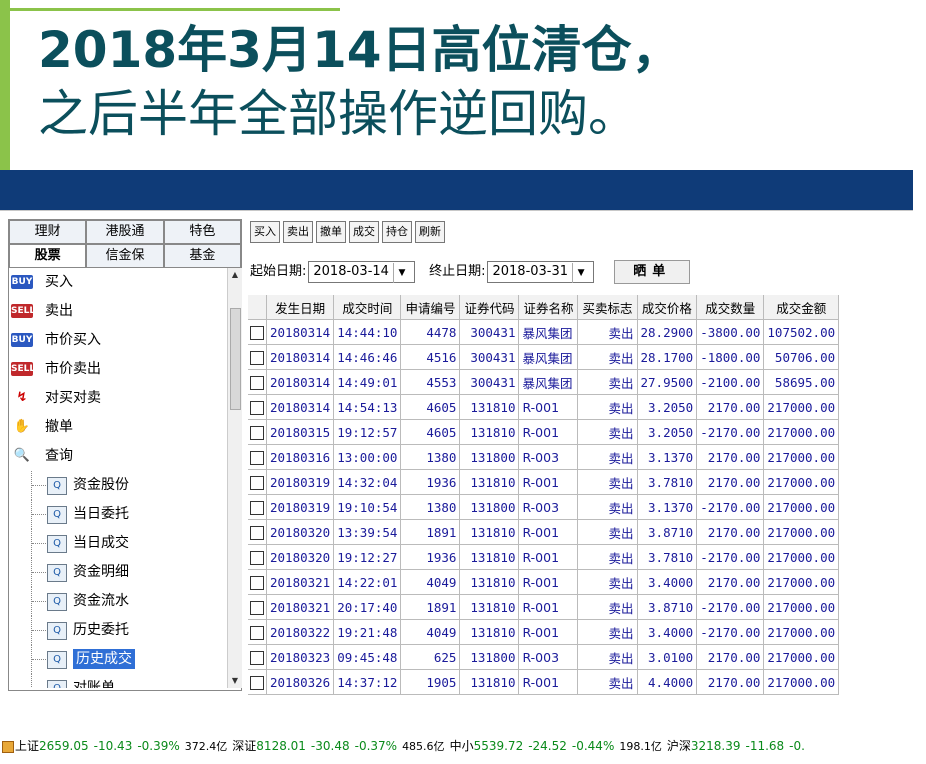 Image resolution: width=926 pixels, height=764 pixels. What do you see at coordinates (300, 307) in the screenshot?
I see `column-header-date: 发生日期` at bounding box center [300, 307].